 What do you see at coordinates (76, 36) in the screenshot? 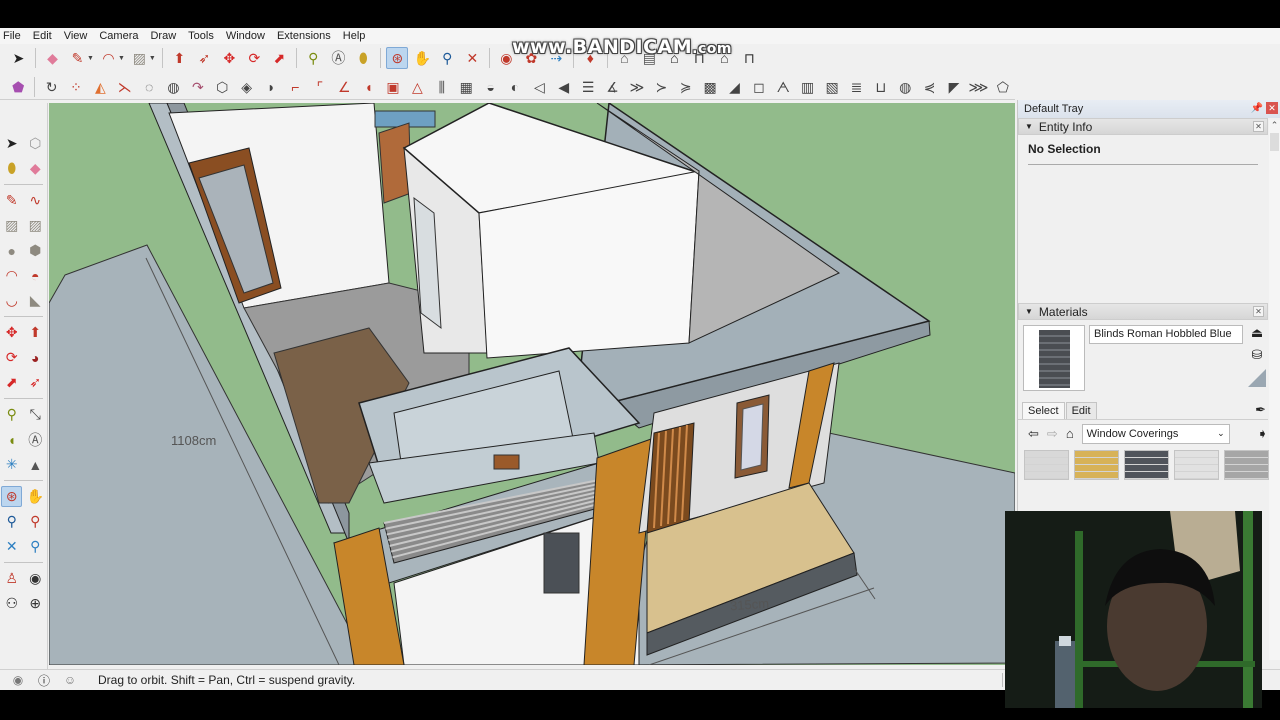
I see `menu-view: View` at bounding box center [76, 36].